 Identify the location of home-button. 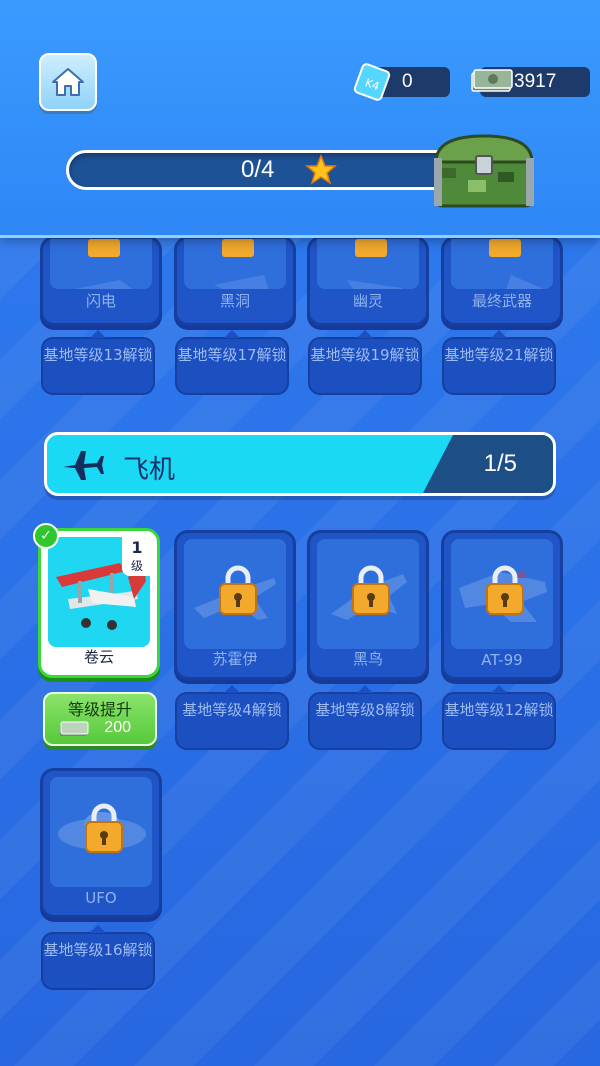
(68, 82).